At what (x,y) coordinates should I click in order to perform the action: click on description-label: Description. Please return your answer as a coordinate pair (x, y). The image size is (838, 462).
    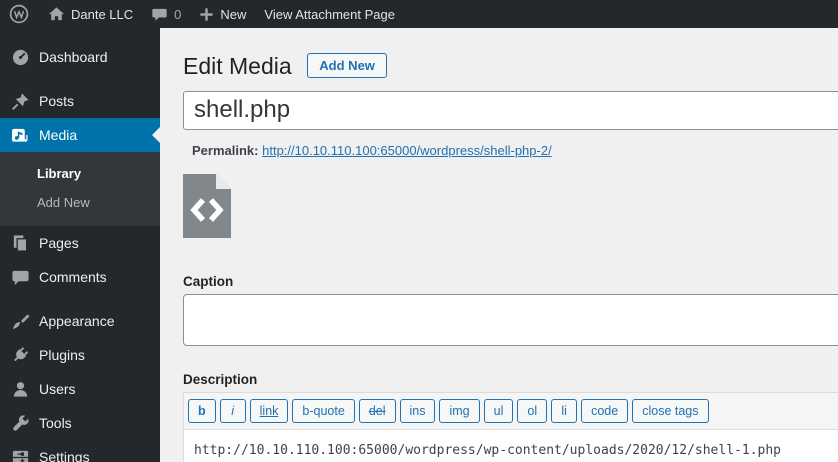
    Looking at the image, I should click on (220, 379).